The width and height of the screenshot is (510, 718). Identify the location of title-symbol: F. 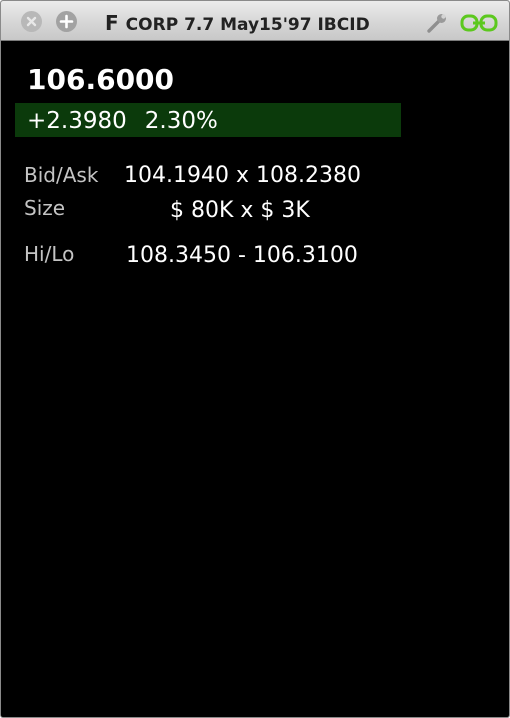
(112, 23).